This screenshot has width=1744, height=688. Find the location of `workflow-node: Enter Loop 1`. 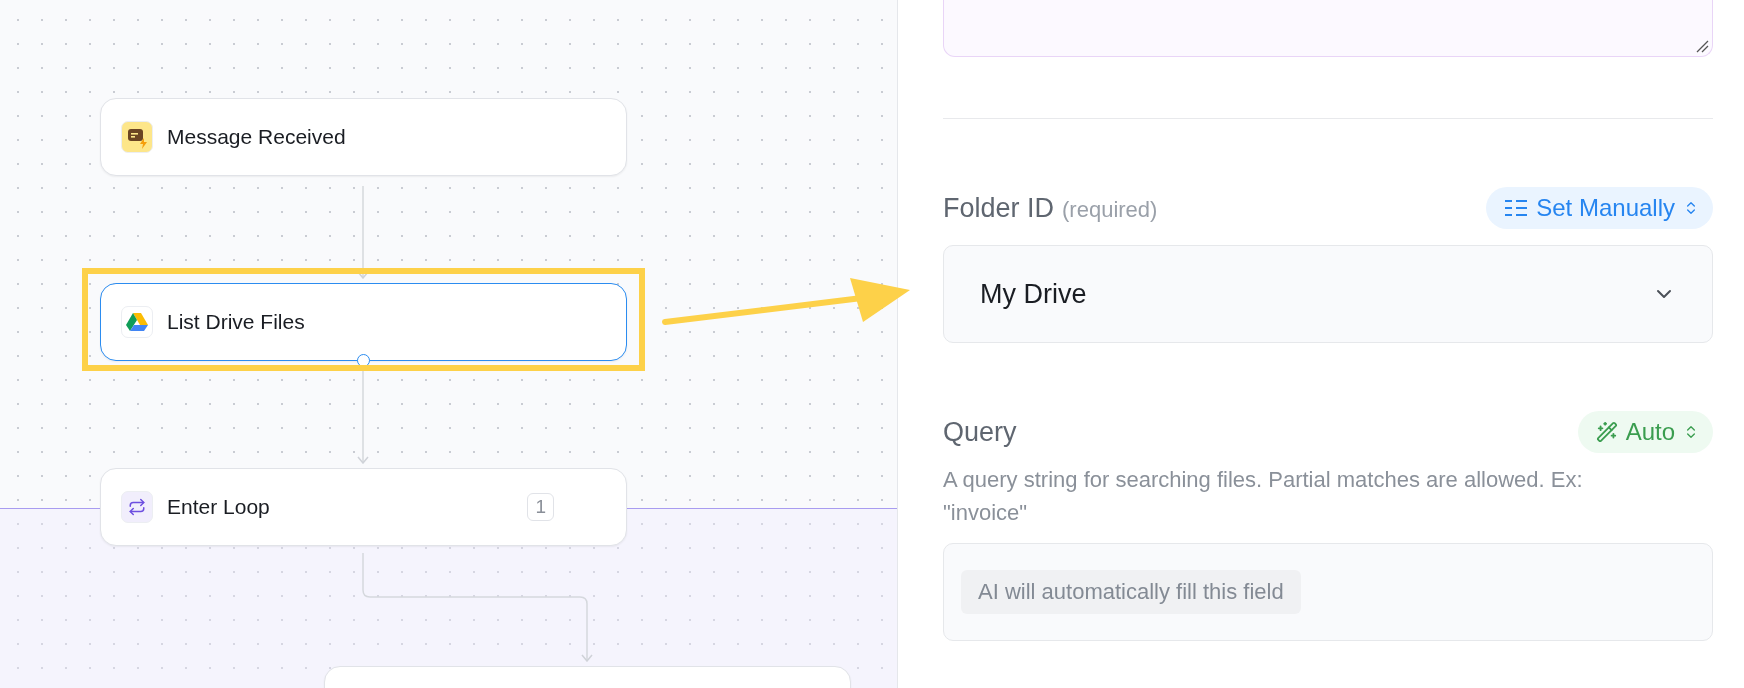

workflow-node: Enter Loop 1 is located at coordinates (363, 507).